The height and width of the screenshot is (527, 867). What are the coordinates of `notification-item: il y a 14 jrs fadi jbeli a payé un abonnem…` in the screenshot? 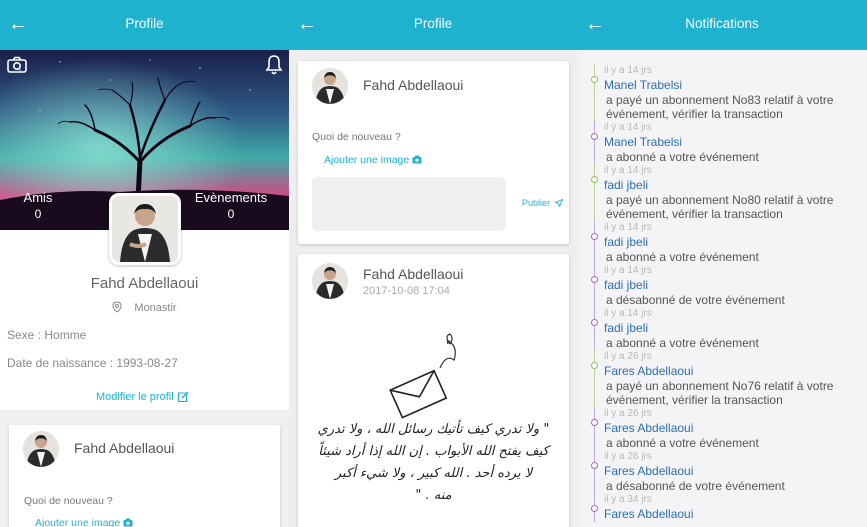 It's located at (722, 192).